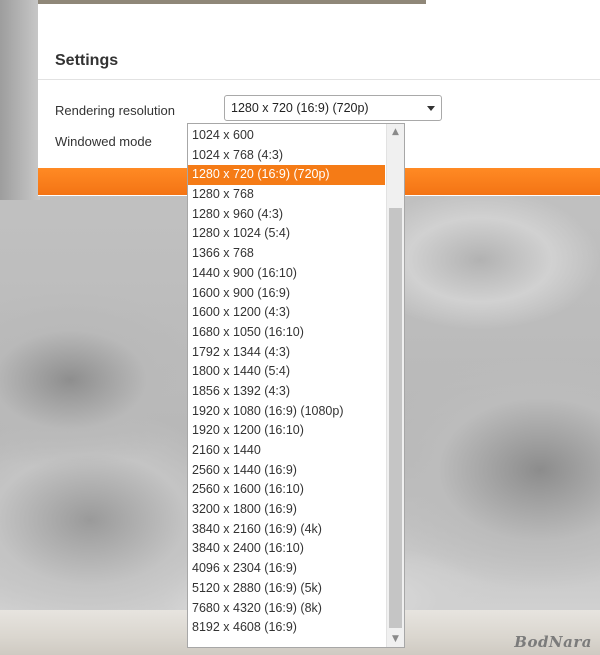  What do you see at coordinates (395, 132) in the screenshot?
I see `chevron-up-icon: ▲` at bounding box center [395, 132].